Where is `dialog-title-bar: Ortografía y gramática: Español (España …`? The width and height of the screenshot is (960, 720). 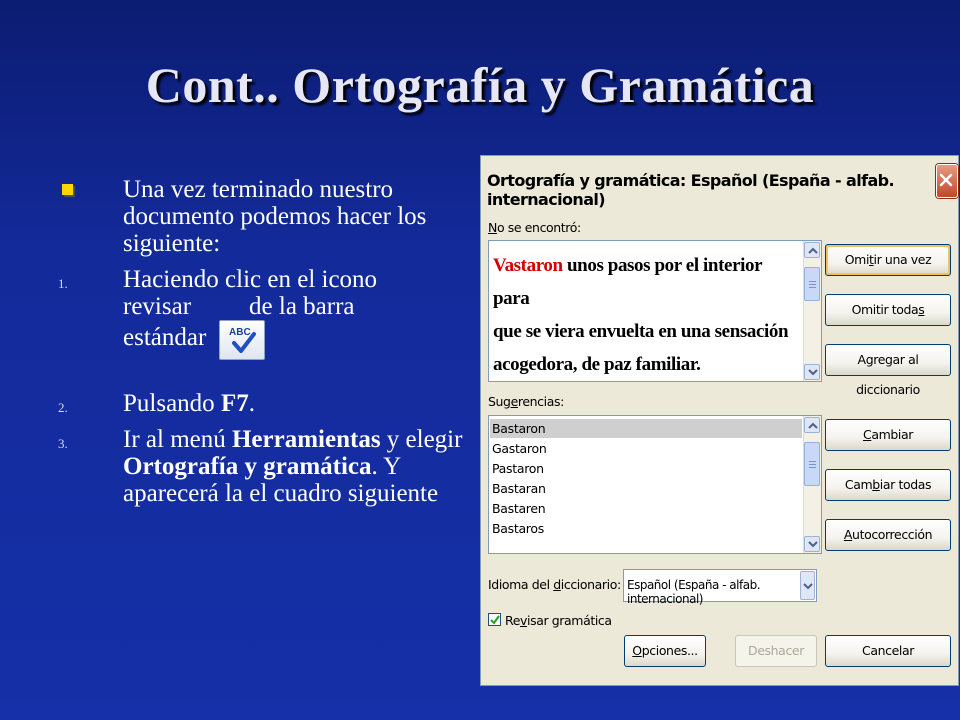 dialog-title-bar: Ortografía y gramática: Español (España … is located at coordinates (719, 182).